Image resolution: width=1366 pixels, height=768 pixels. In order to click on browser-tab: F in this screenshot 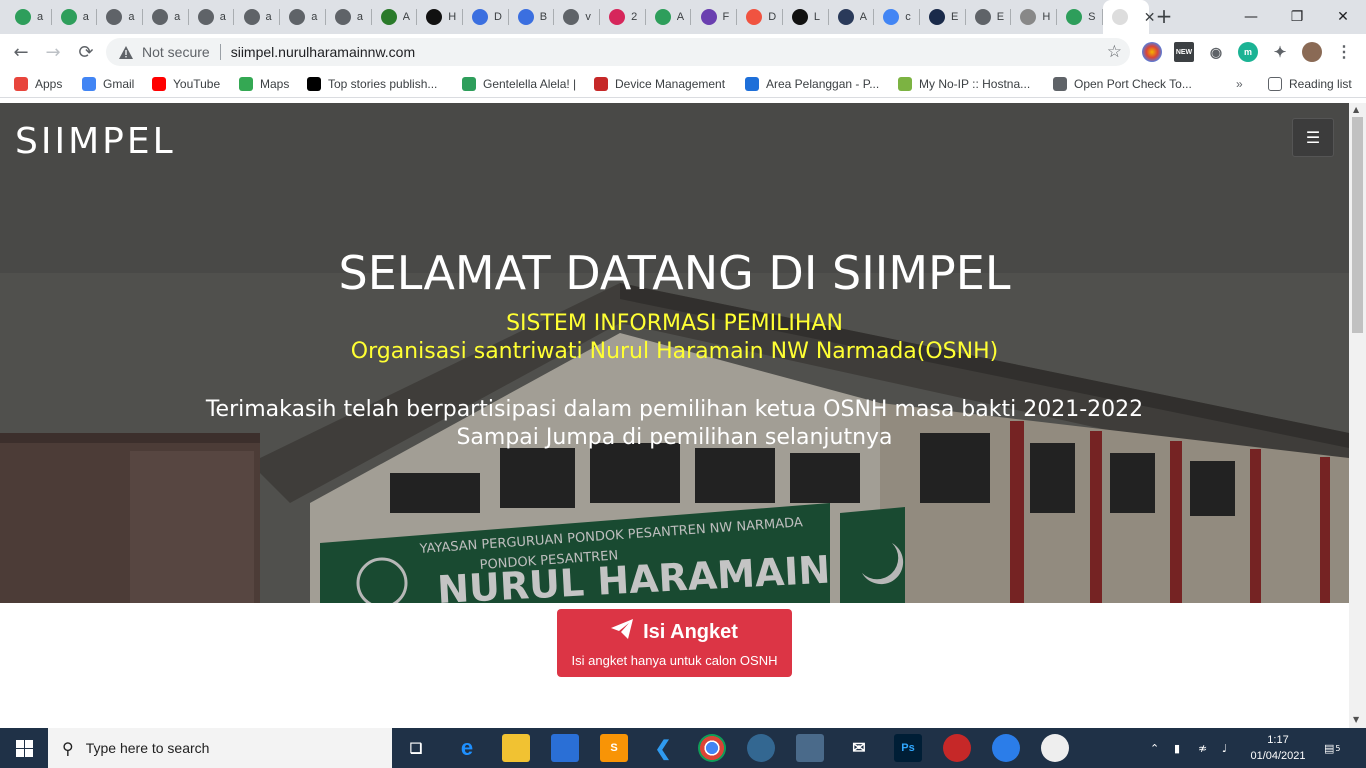, I will do `click(715, 17)`.